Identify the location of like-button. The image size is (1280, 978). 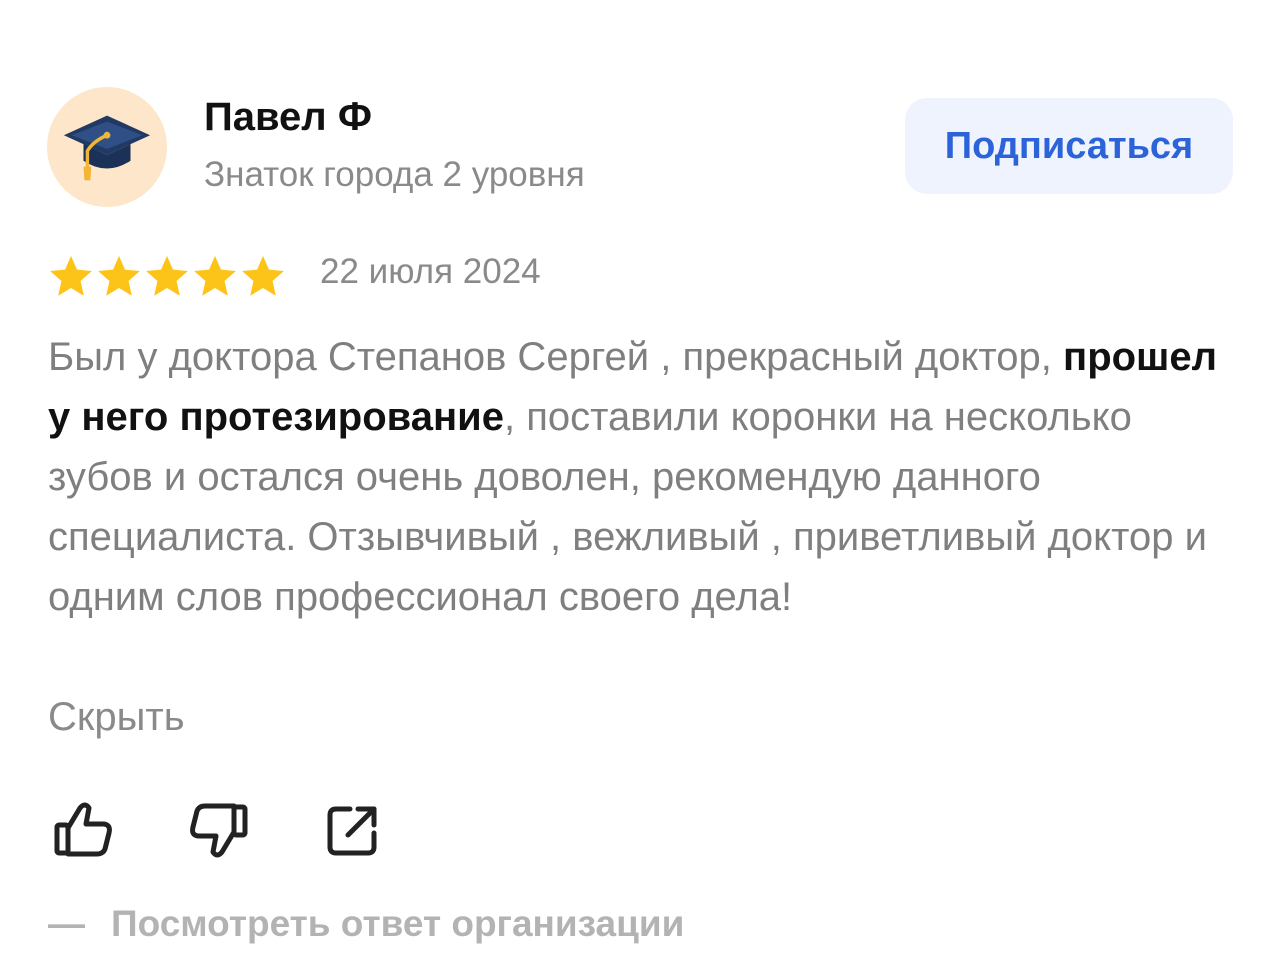
(83, 830).